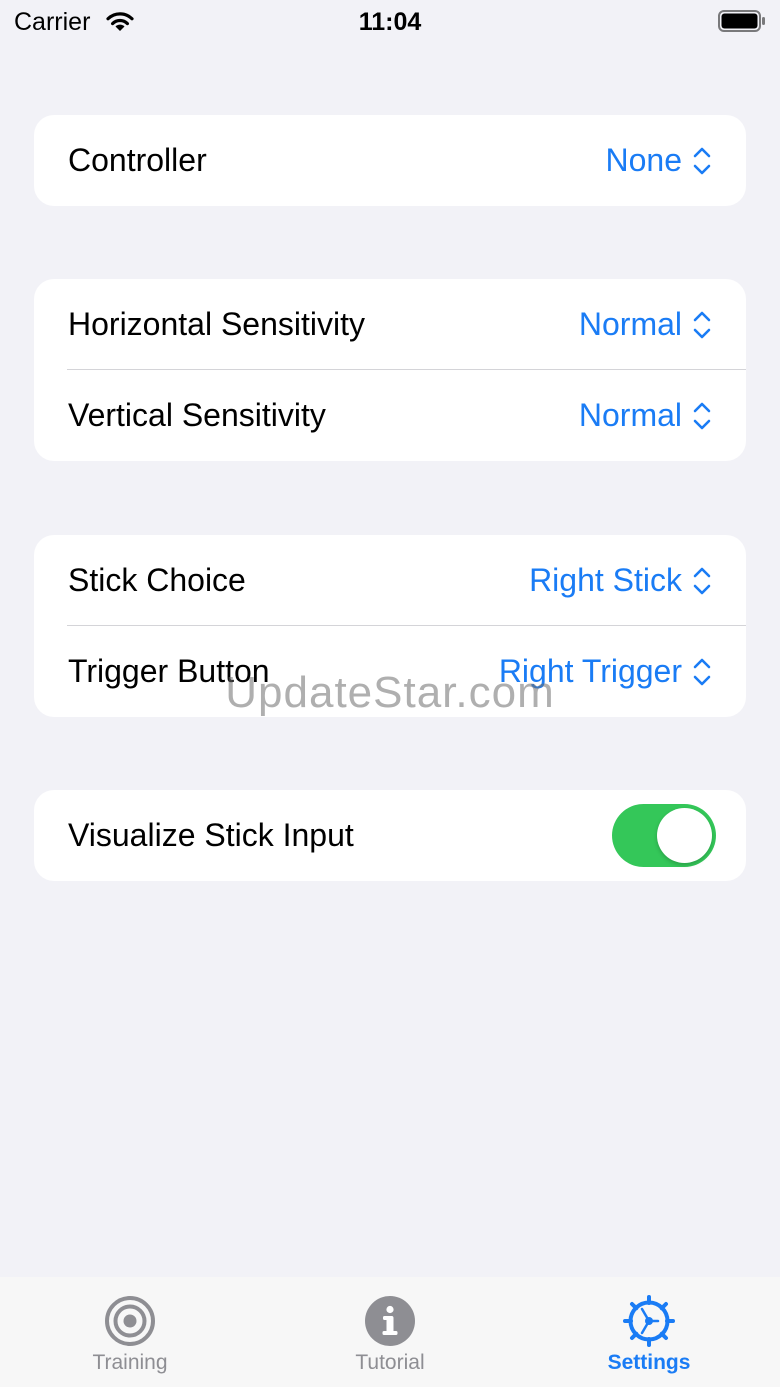 Image resolution: width=780 pixels, height=1387 pixels. What do you see at coordinates (390, 324) in the screenshot?
I see `horizontal-sensitivity-row: Horizontal Sensitivity Normal` at bounding box center [390, 324].